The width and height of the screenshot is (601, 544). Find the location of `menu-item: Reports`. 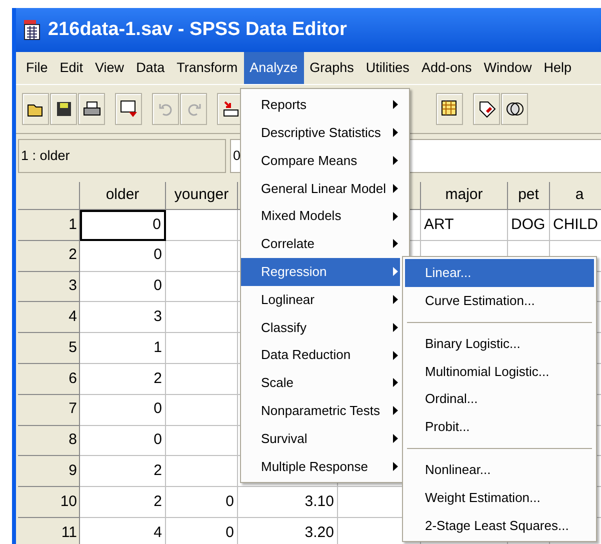

menu-item: Reports is located at coordinates (320, 105).